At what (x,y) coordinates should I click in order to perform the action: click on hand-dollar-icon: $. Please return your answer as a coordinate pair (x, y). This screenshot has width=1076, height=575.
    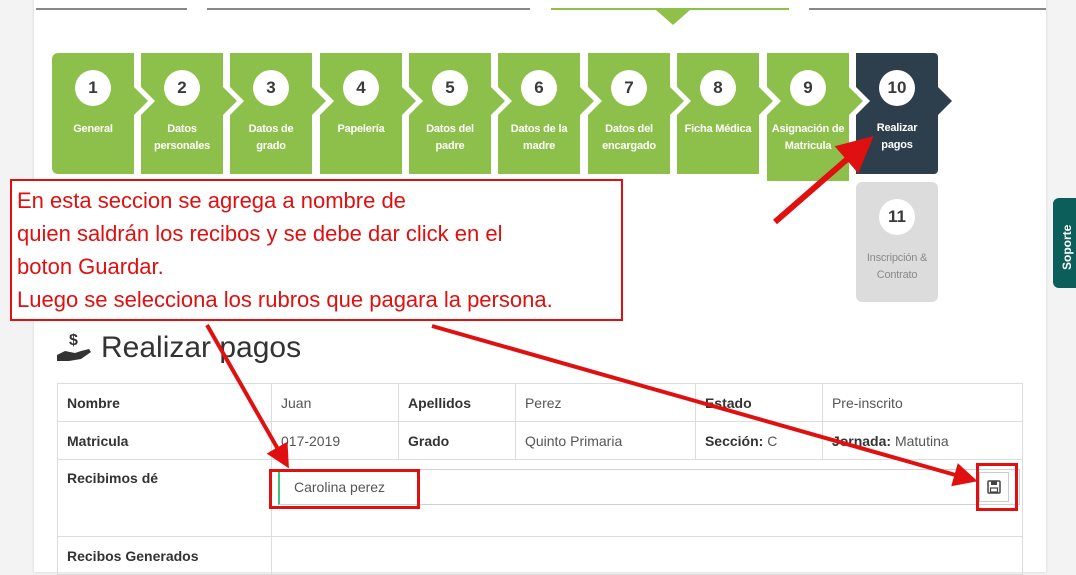
    Looking at the image, I should click on (74, 346).